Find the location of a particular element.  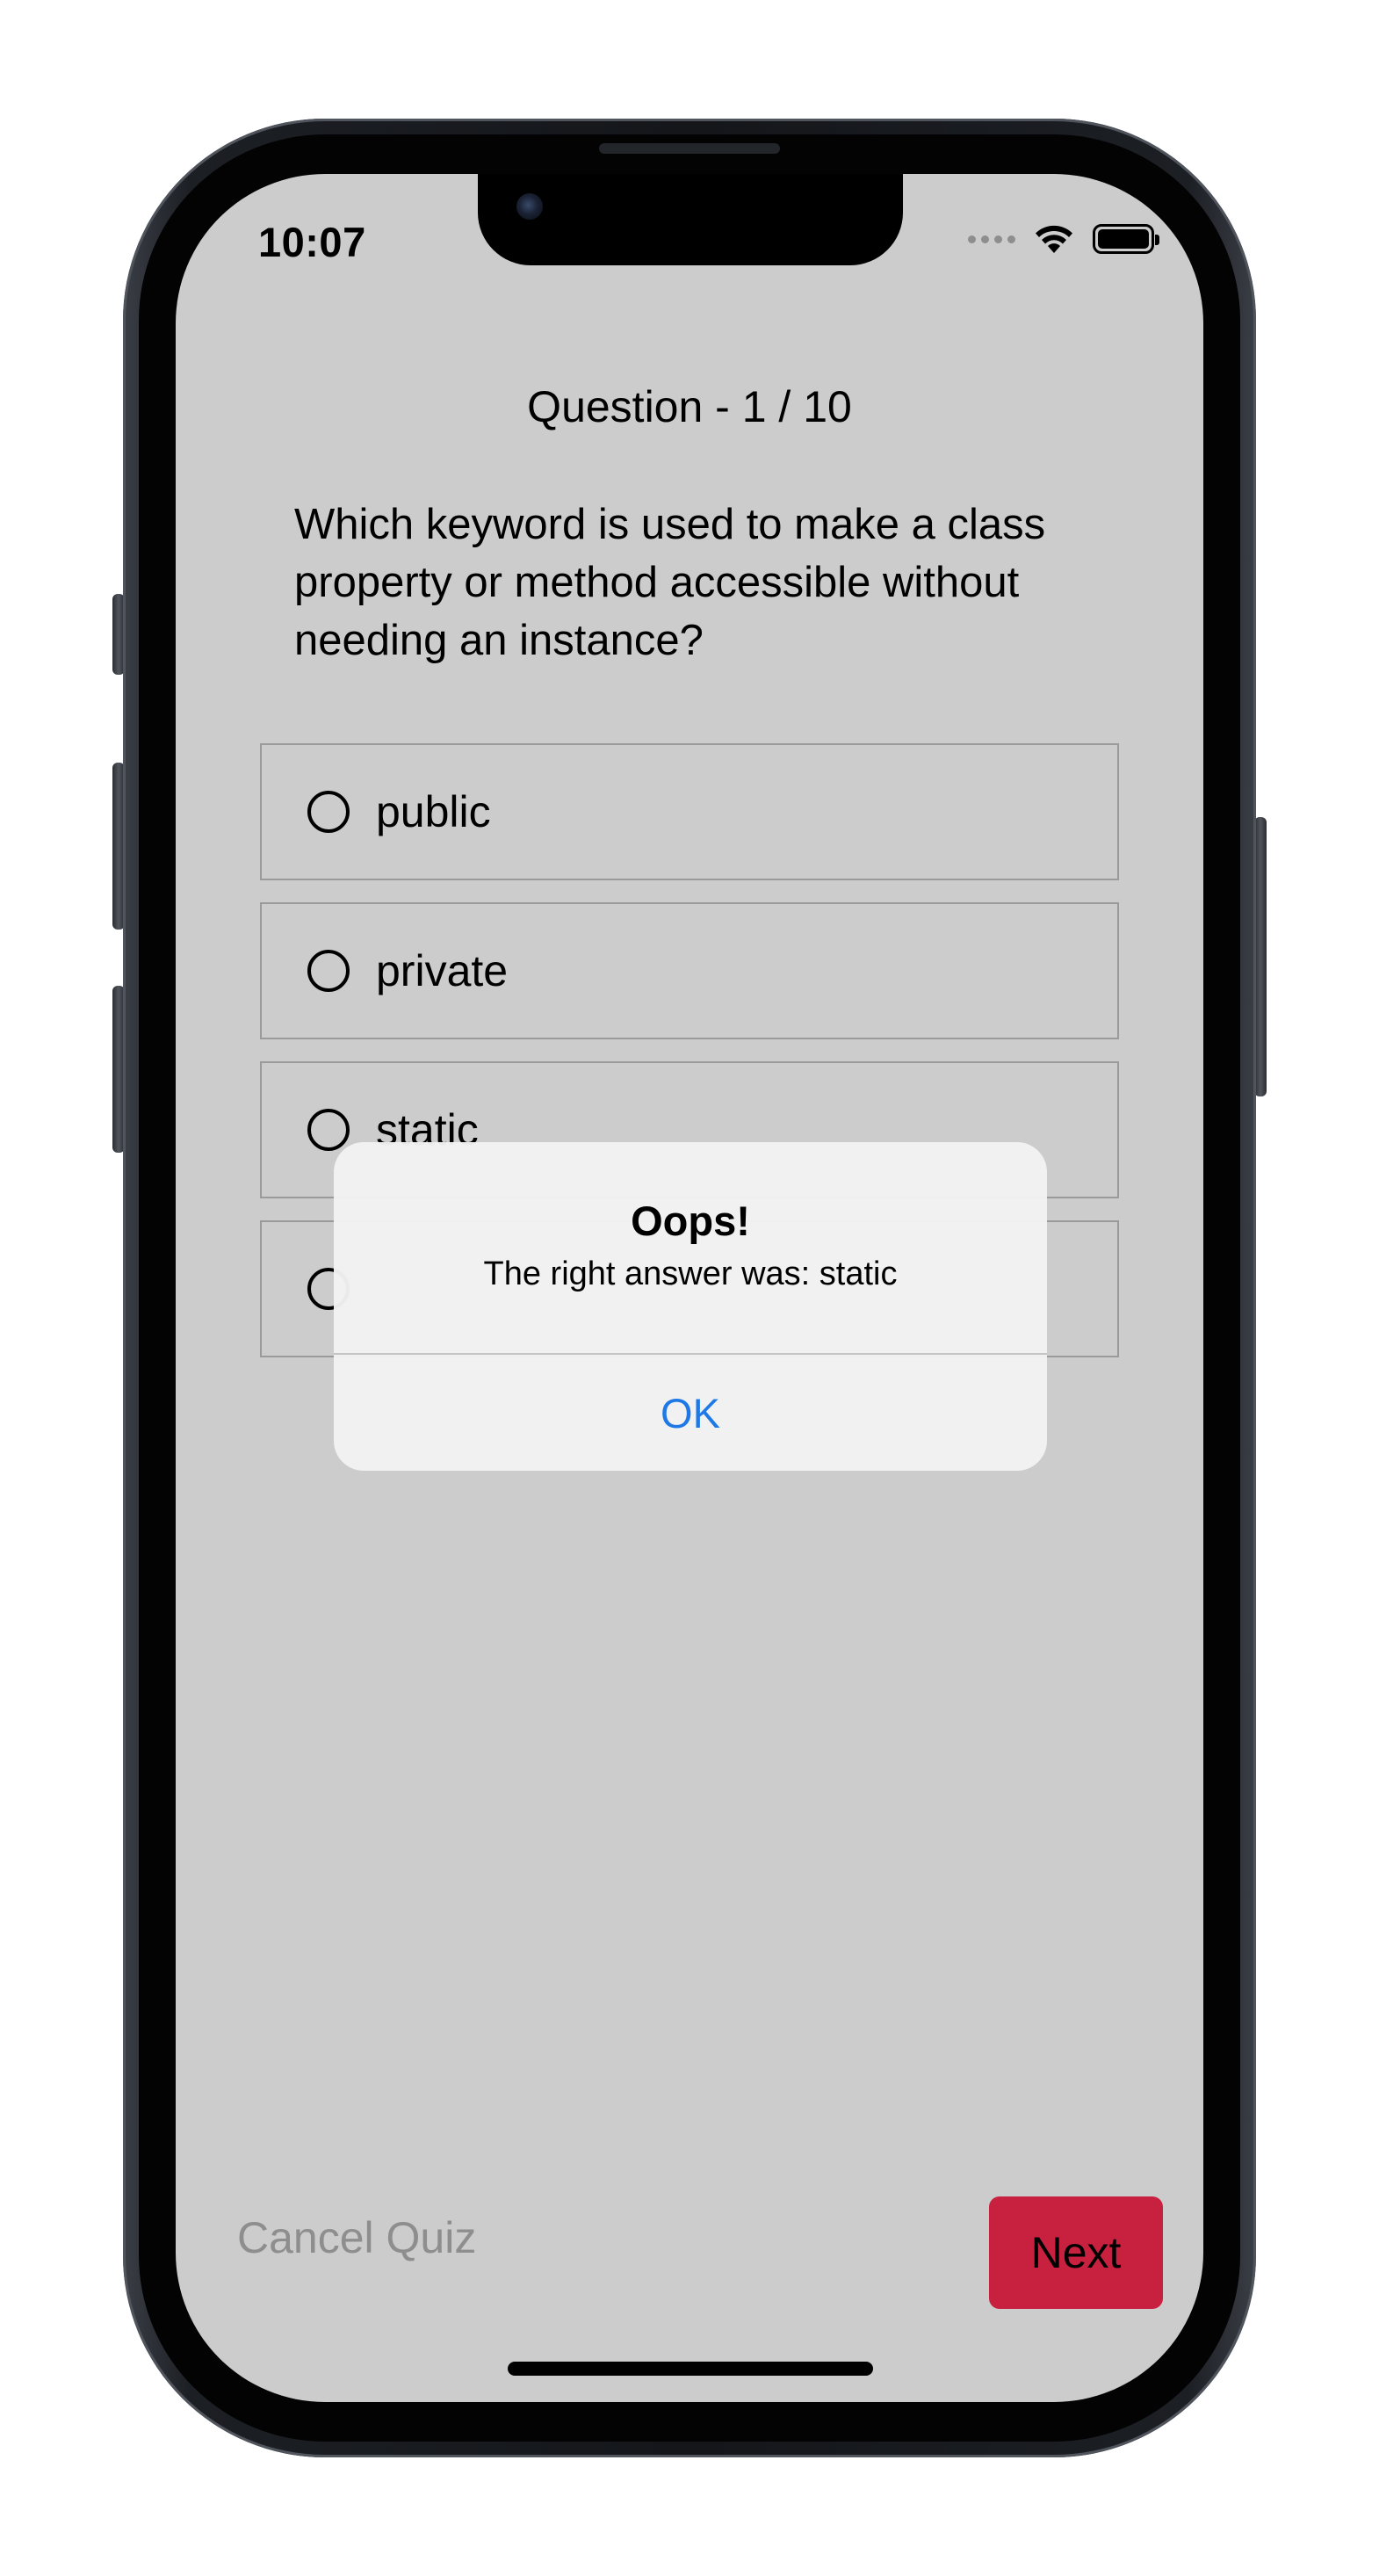

notch is located at coordinates (690, 219).